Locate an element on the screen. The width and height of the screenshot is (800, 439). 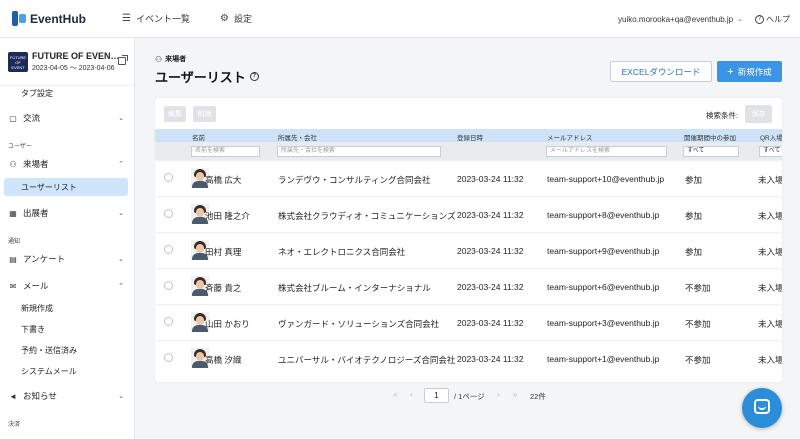
cell-email: team-support+10@eventhub.jp is located at coordinates (606, 179).